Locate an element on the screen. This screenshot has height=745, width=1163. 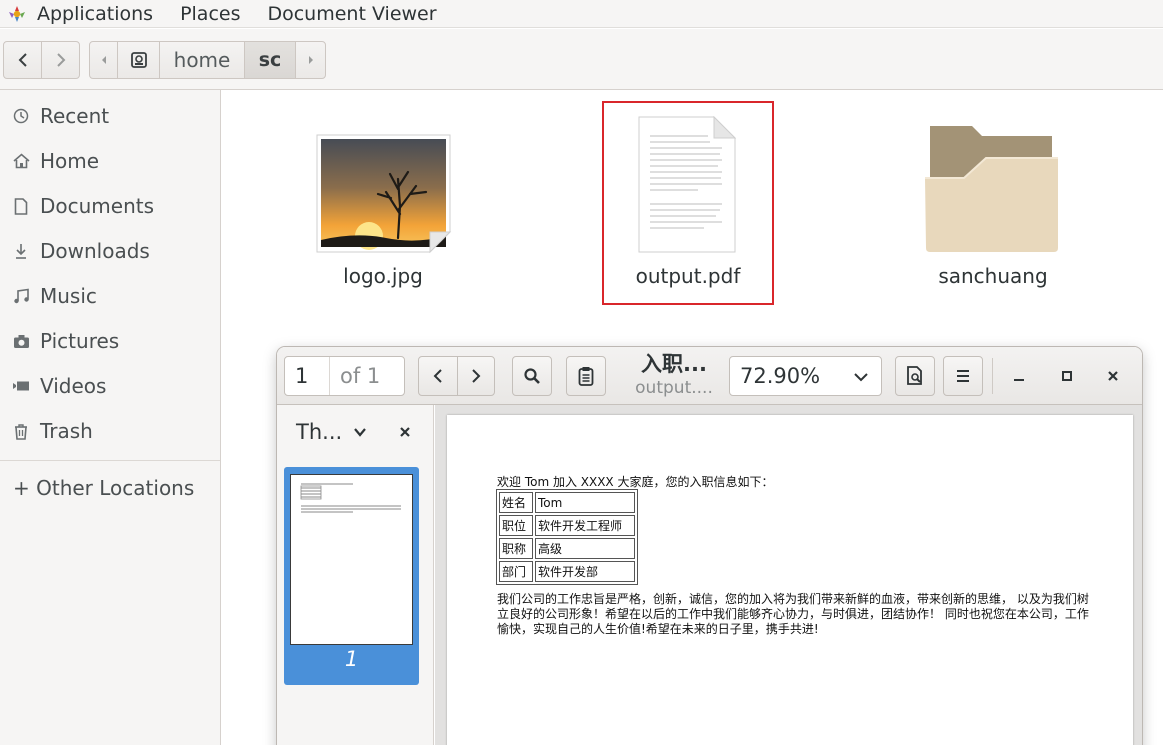
search-icon is located at coordinates (532, 376).